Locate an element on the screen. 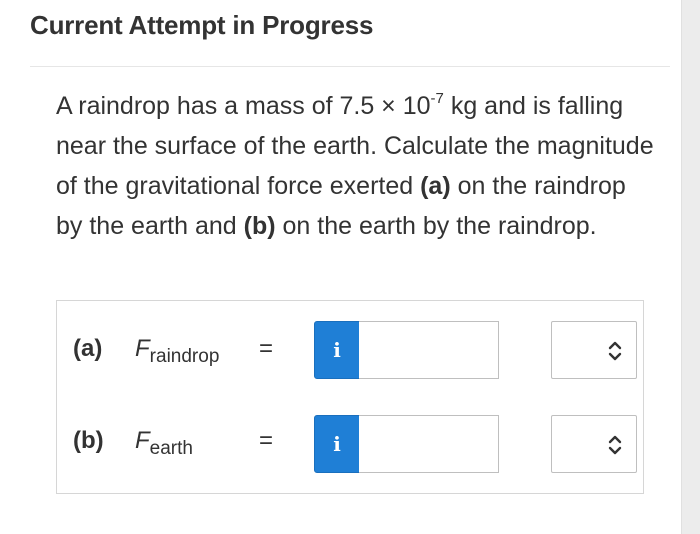 The image size is (700, 534). header-divider is located at coordinates (350, 66).